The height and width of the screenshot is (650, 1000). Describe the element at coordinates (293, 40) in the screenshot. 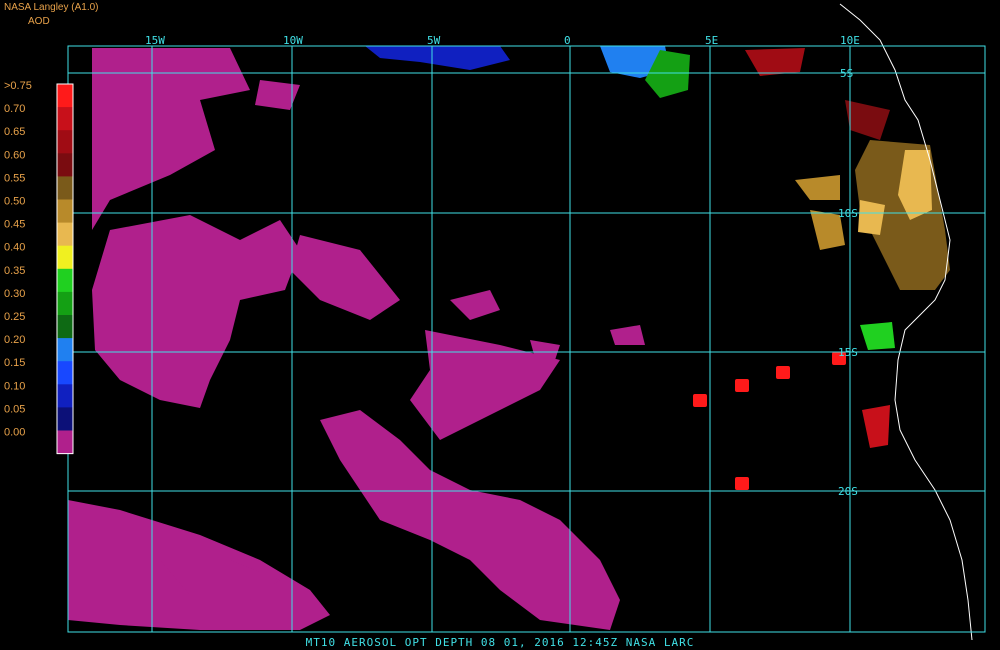

I see `lon-label: 10W` at that location.